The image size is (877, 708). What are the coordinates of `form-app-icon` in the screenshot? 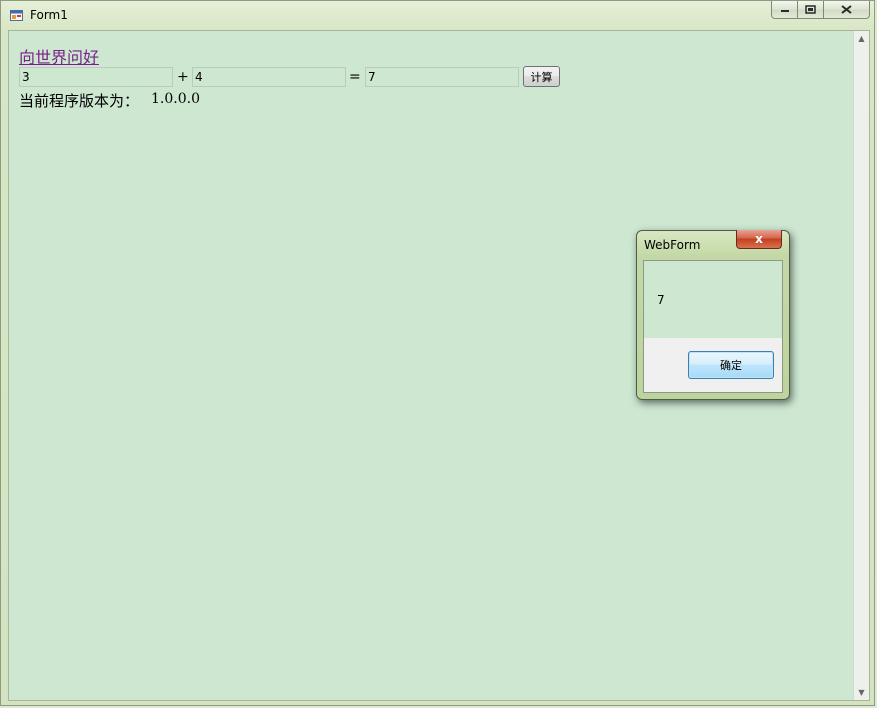 It's located at (16, 15).